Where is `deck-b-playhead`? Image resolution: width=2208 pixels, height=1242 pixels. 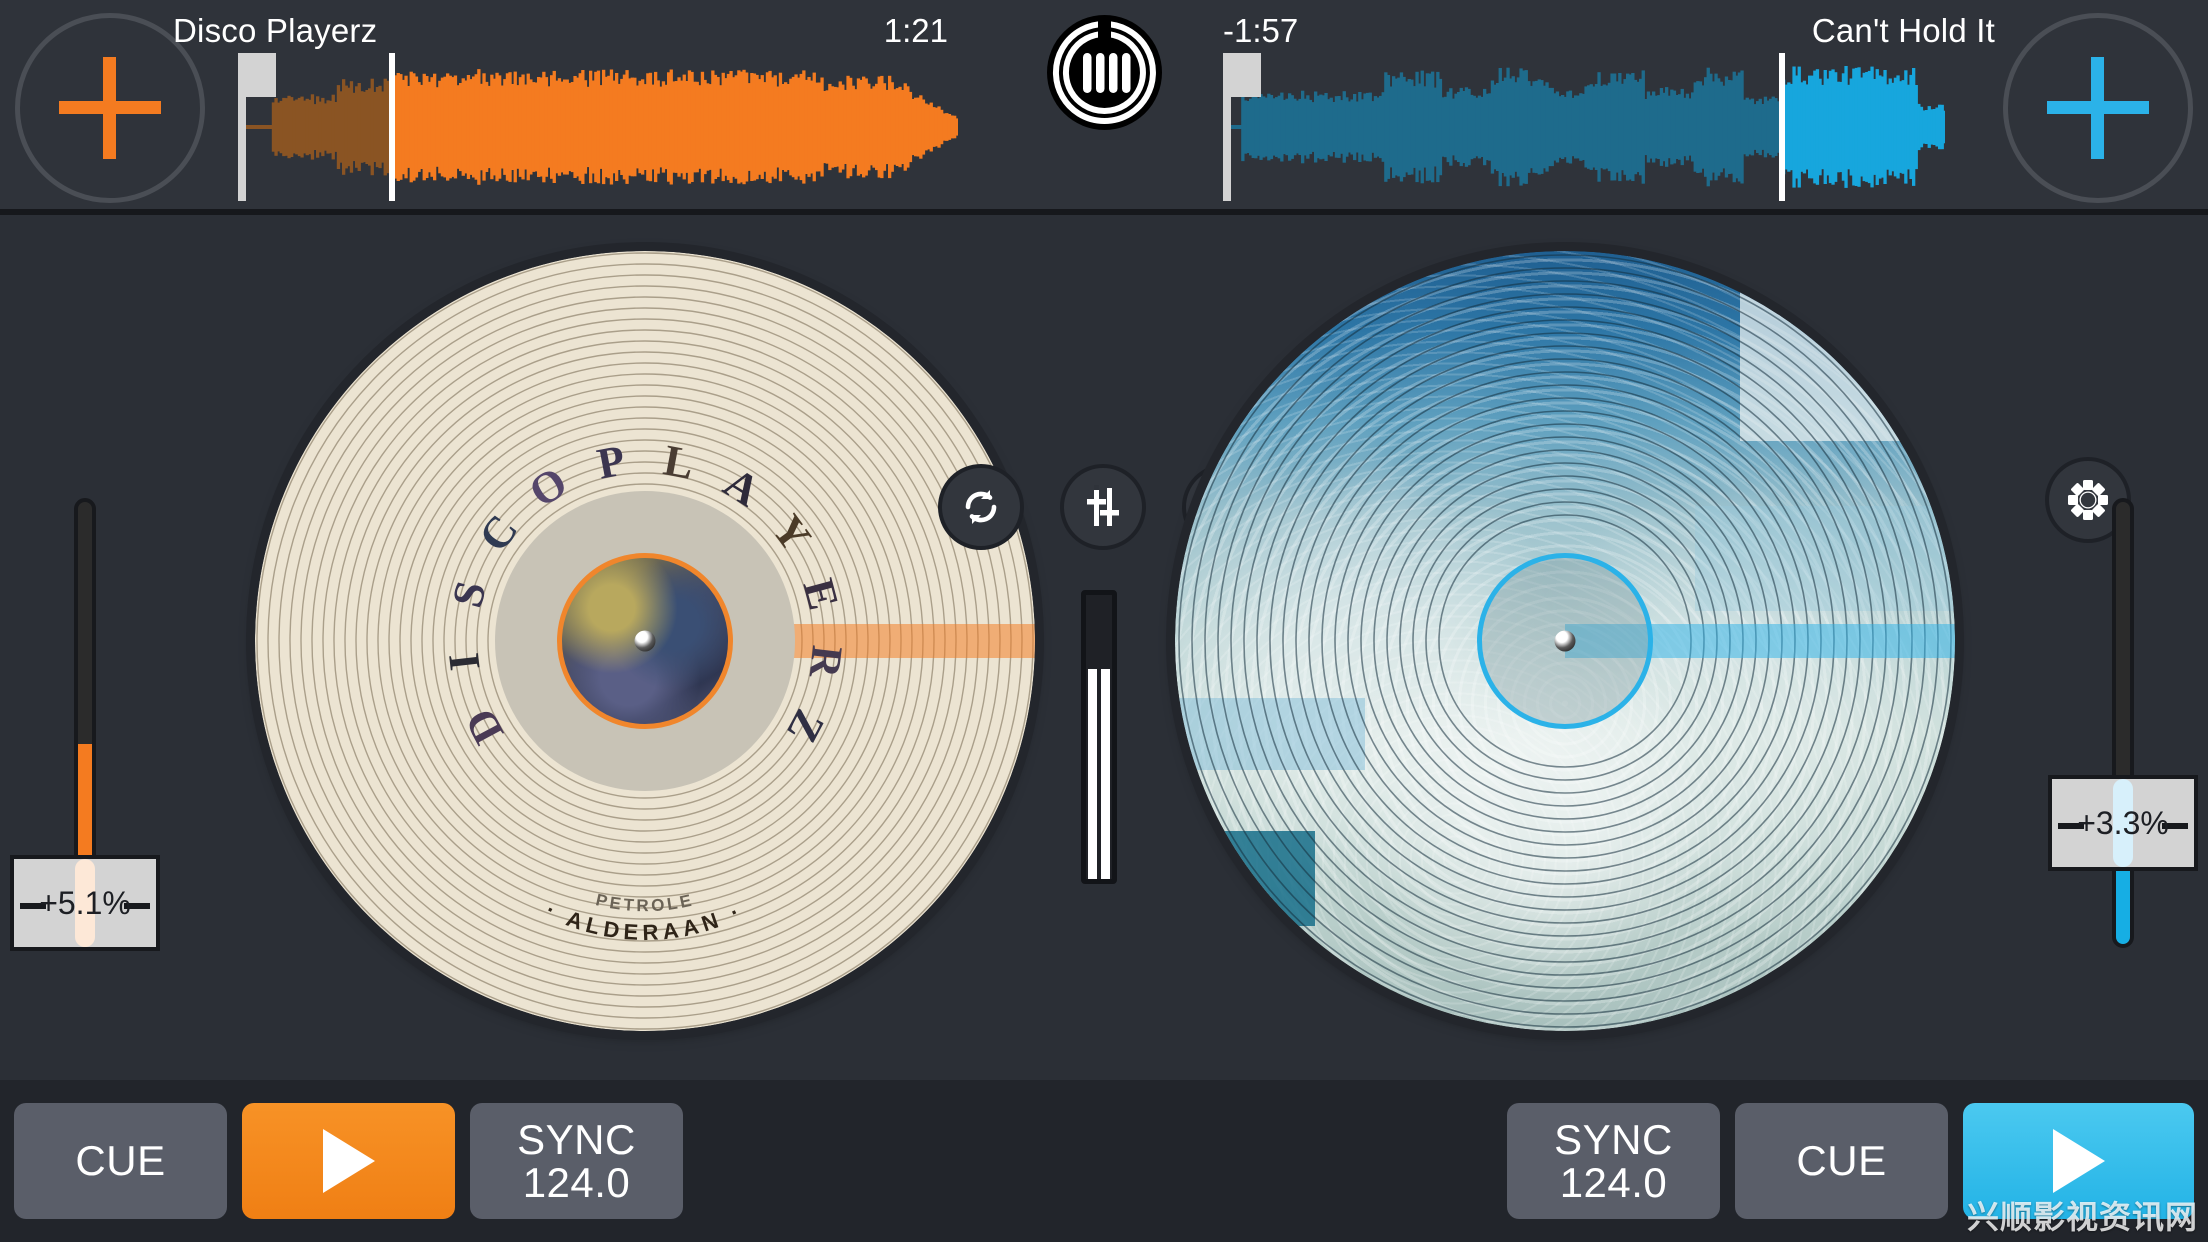 deck-b-playhead is located at coordinates (1782, 127).